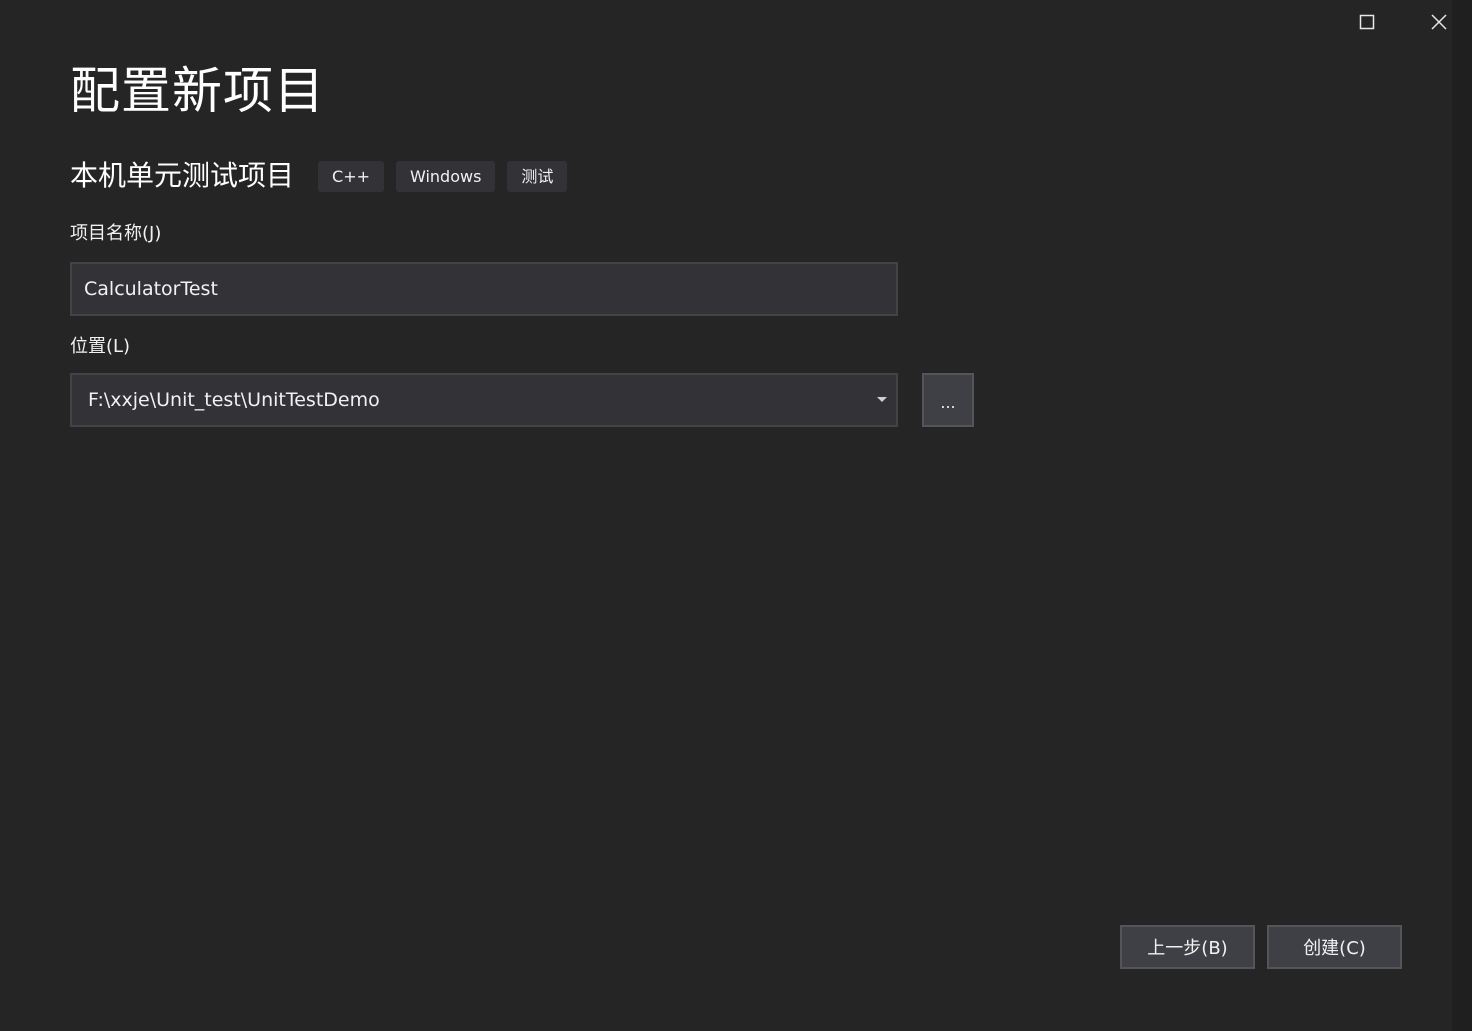 Image resolution: width=1472 pixels, height=1031 pixels. I want to click on location-dropdown-button, so click(882, 400).